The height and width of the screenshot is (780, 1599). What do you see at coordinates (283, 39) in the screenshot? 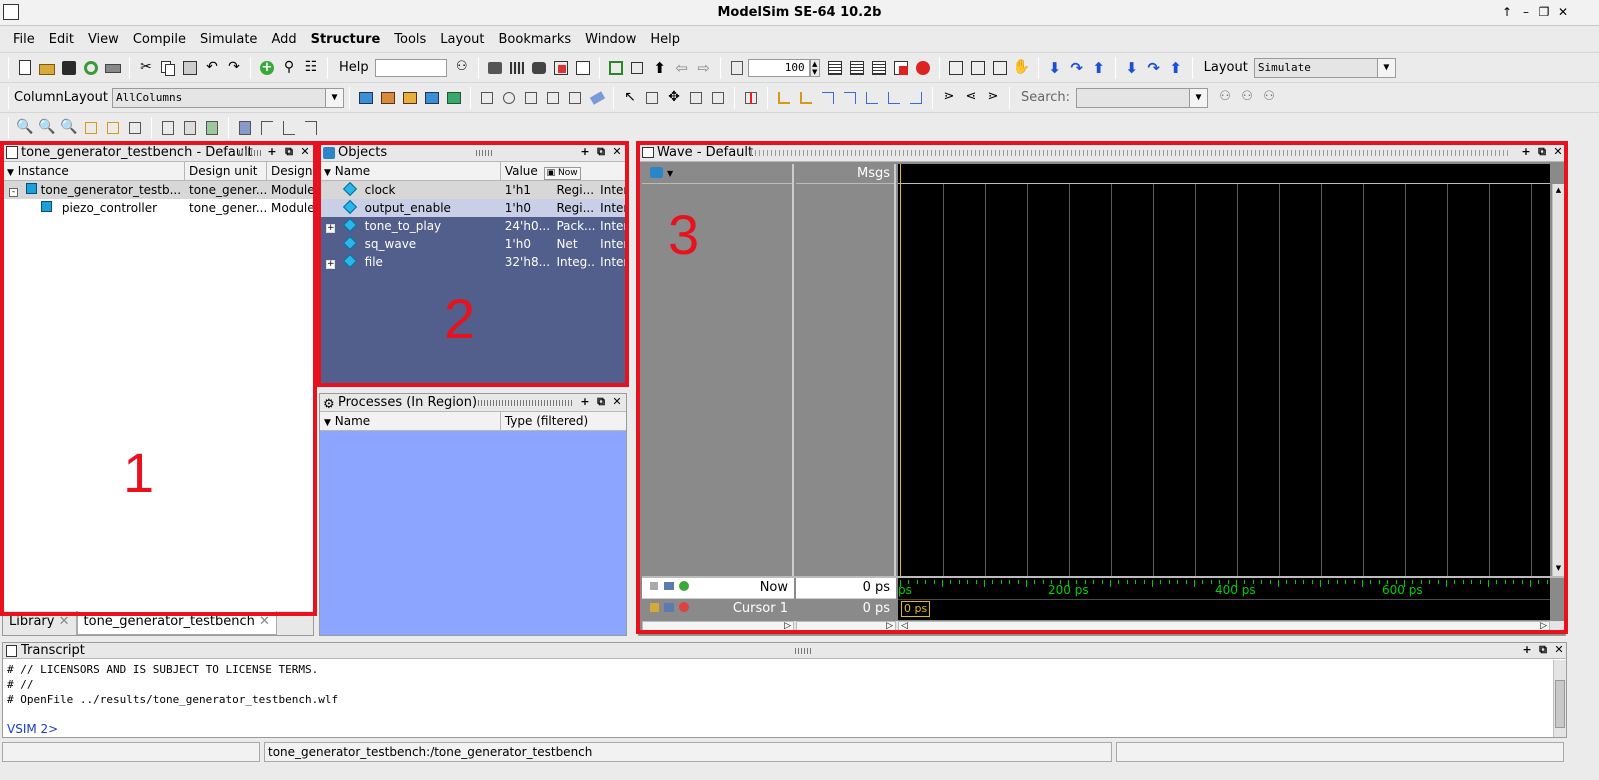
I see `menu-add: Add` at bounding box center [283, 39].